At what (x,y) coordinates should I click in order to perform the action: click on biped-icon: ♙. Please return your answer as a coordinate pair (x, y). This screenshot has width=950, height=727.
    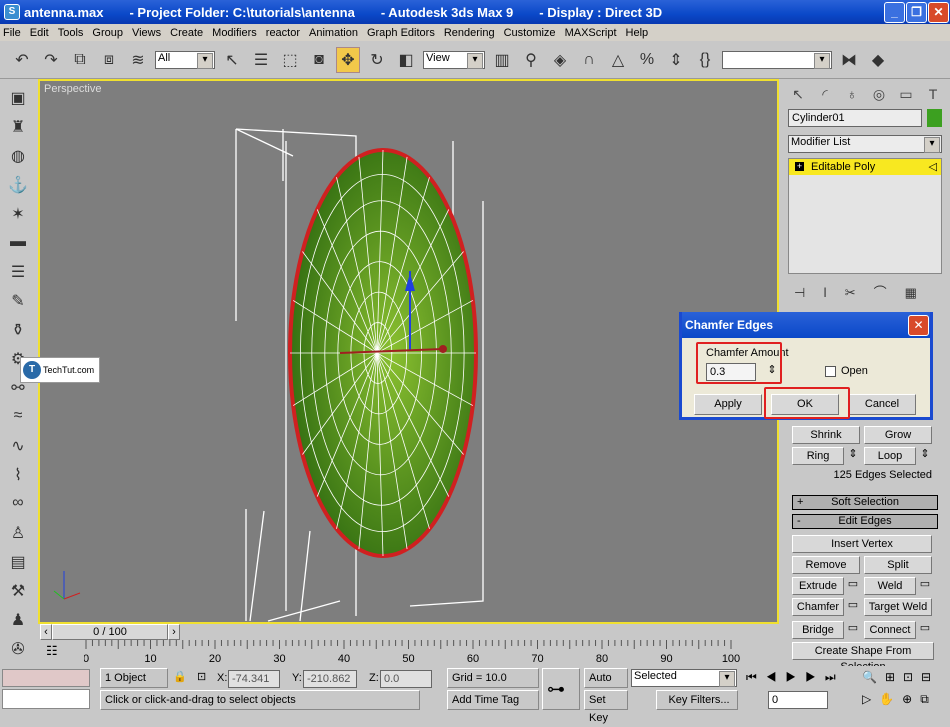
    Looking at the image, I should click on (18, 534).